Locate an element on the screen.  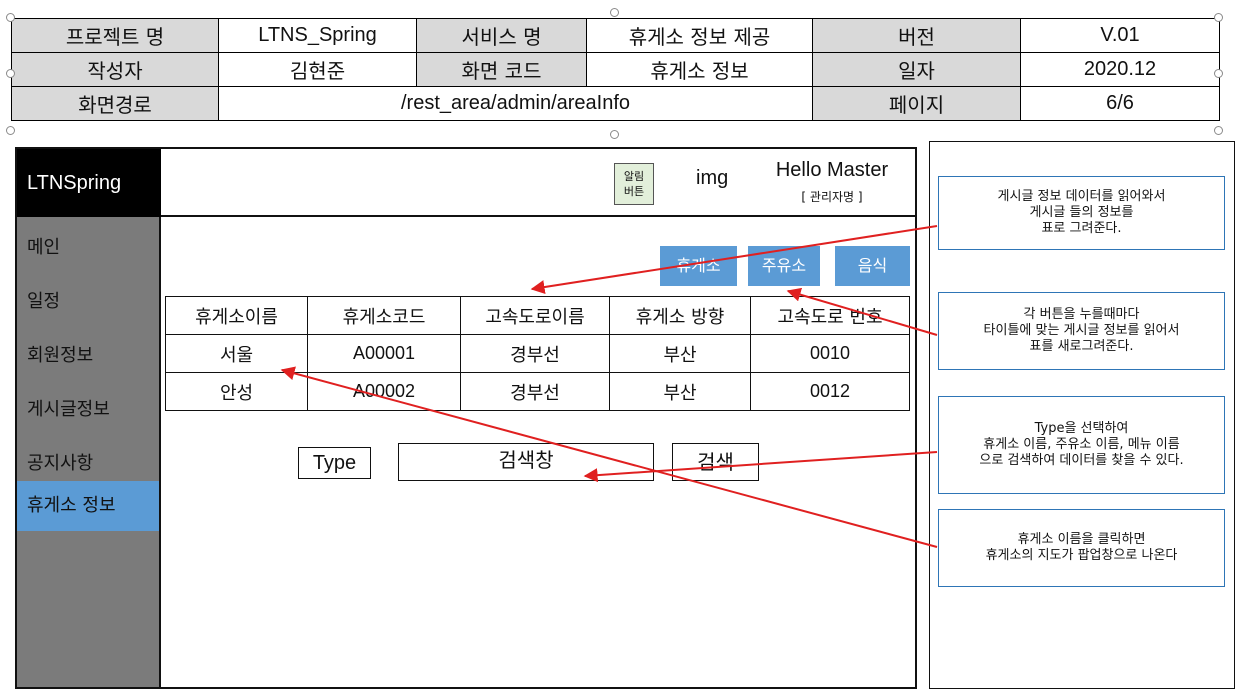
service-name-label: 서비스 명 is located at coordinates (501, 35).